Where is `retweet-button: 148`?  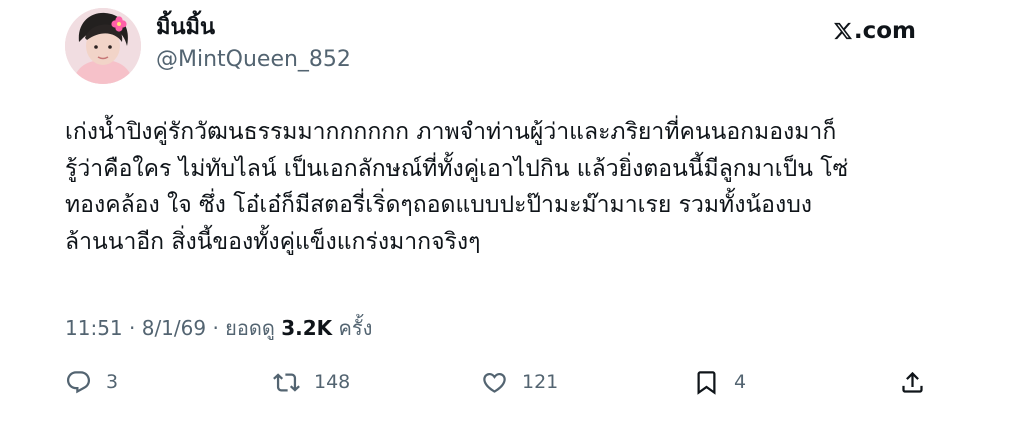
retweet-button: 148 is located at coordinates (311, 382).